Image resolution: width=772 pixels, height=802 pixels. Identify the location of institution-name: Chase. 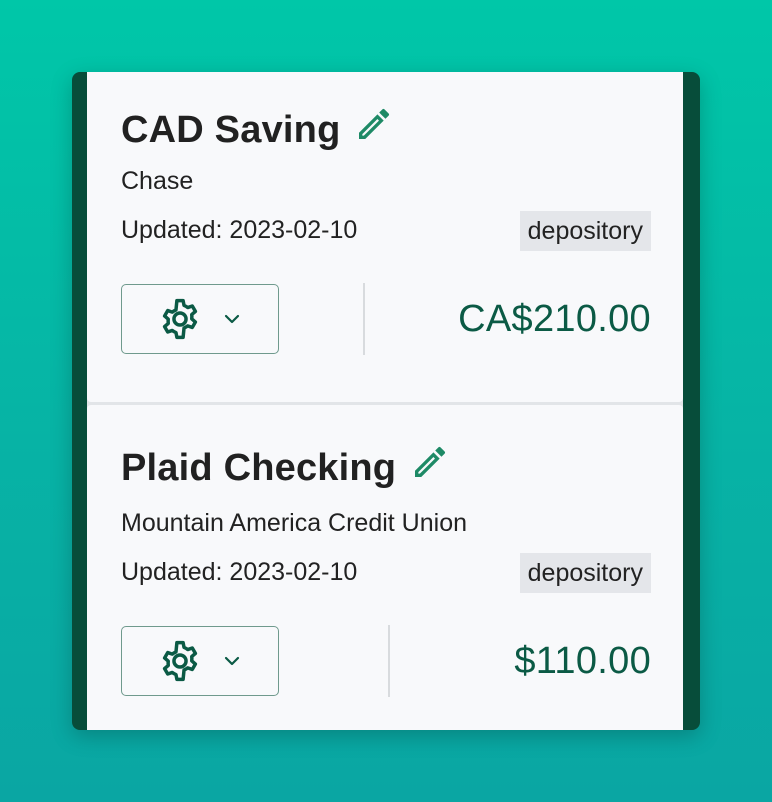
(157, 181).